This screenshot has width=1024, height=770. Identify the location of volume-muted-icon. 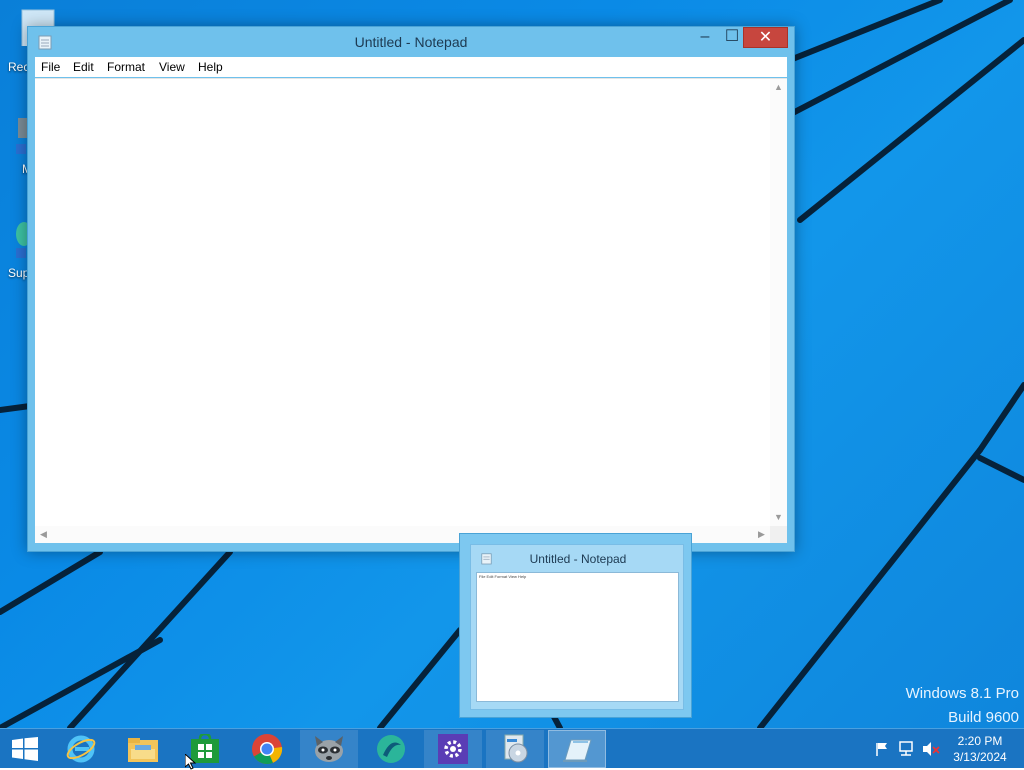
(931, 749).